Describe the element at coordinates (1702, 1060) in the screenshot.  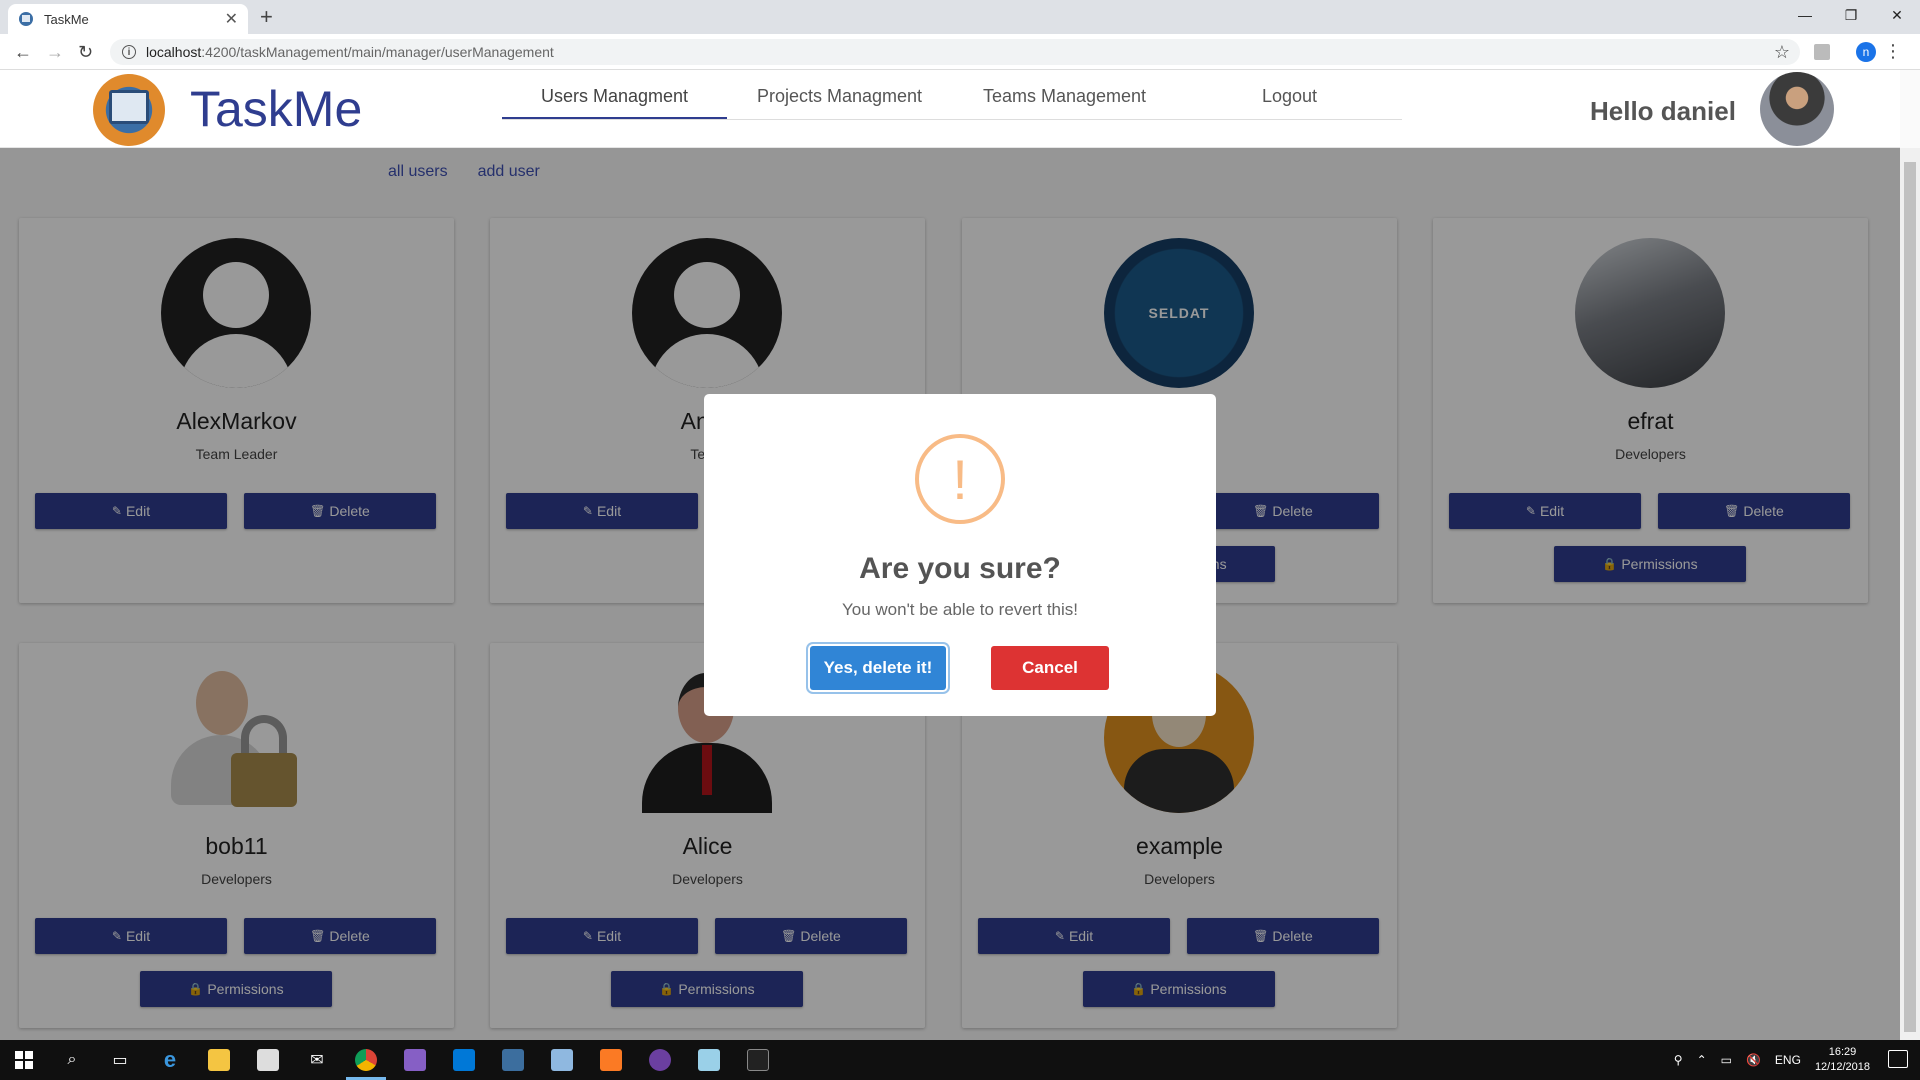
I see `tray-chevron-up-icon: ⌃` at that location.